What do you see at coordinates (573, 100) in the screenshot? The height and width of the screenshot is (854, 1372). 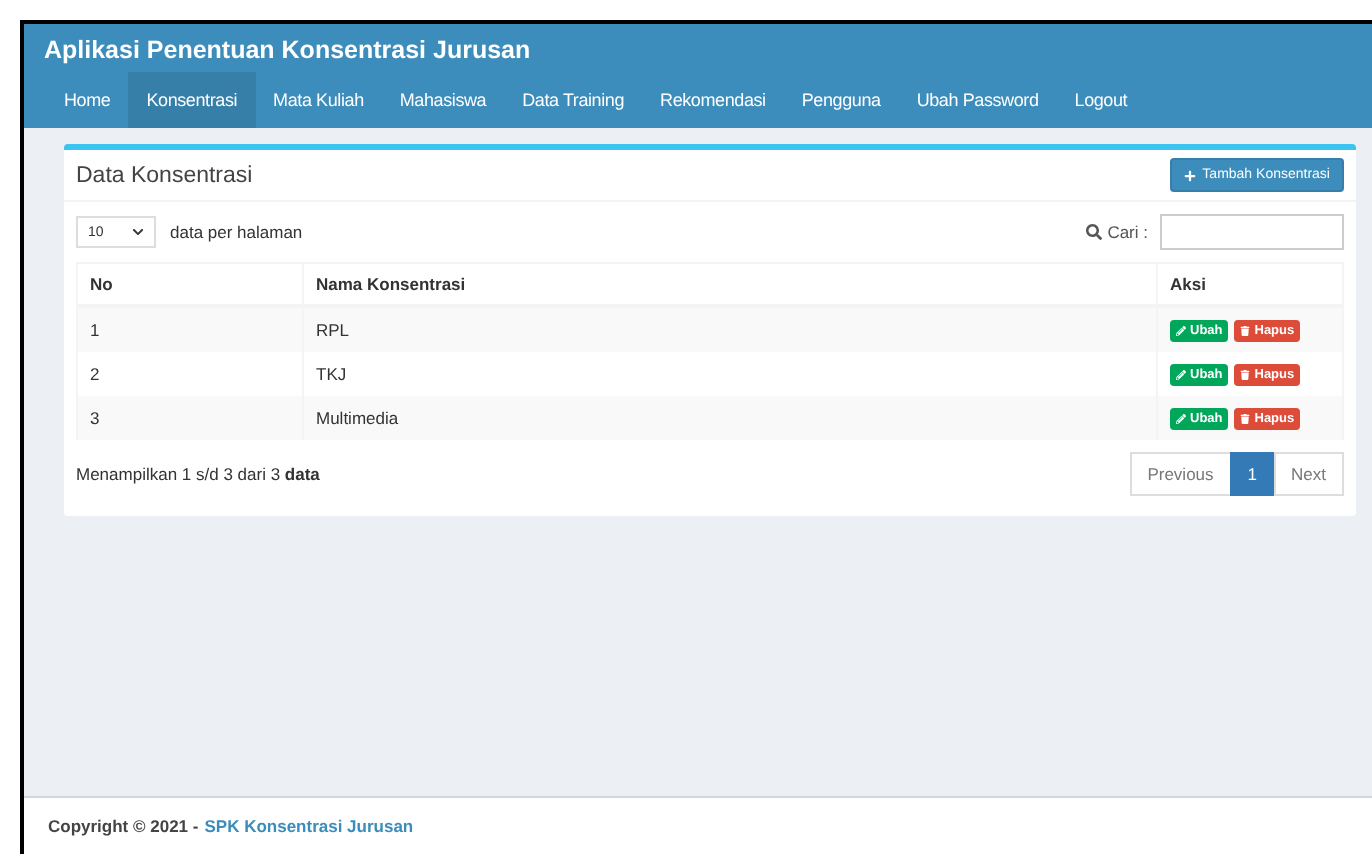 I see `nav-tab: Data Training` at bounding box center [573, 100].